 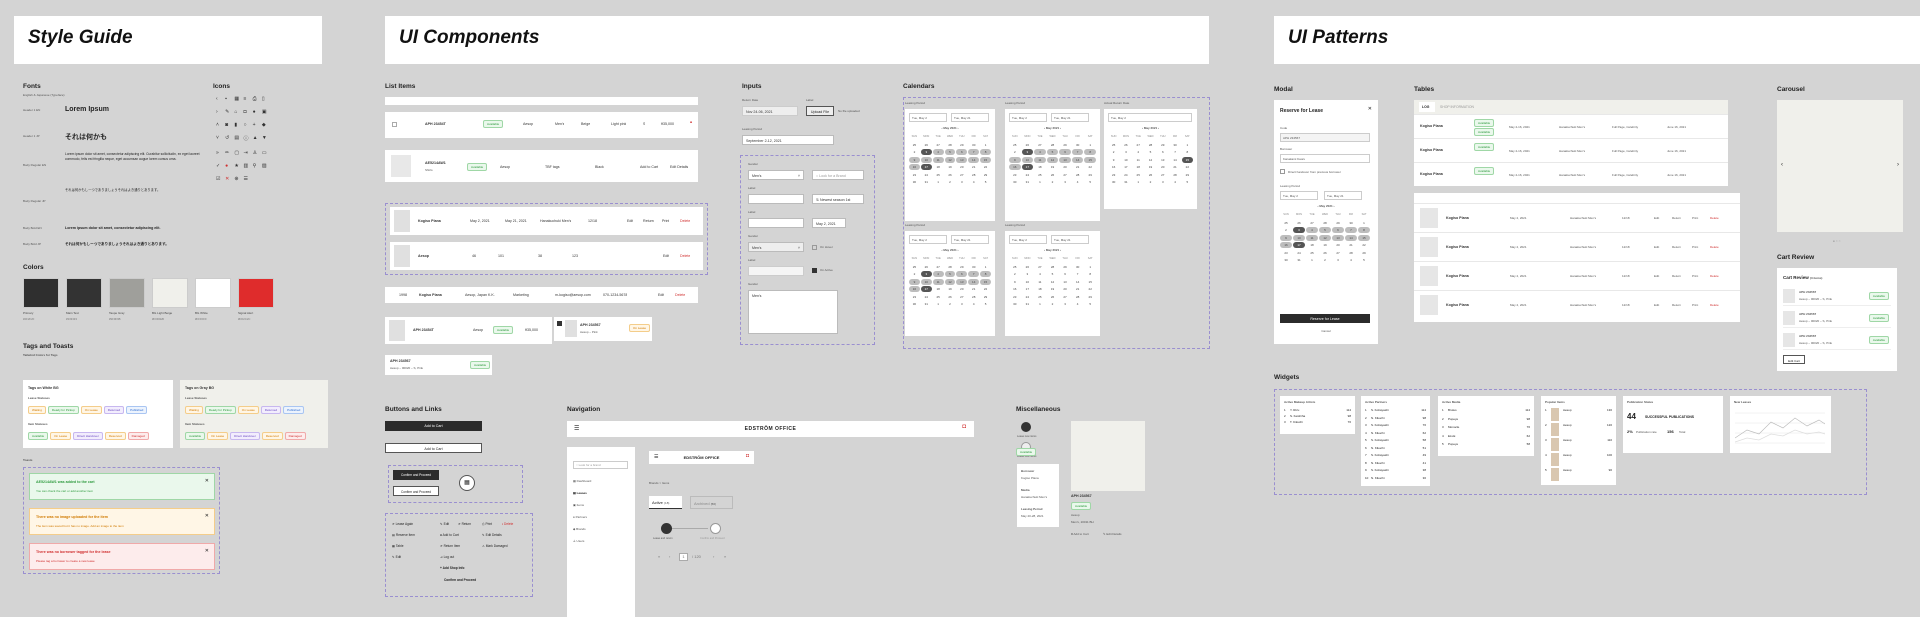 I want to click on calendar-day: 21, so click(x=1351, y=245).